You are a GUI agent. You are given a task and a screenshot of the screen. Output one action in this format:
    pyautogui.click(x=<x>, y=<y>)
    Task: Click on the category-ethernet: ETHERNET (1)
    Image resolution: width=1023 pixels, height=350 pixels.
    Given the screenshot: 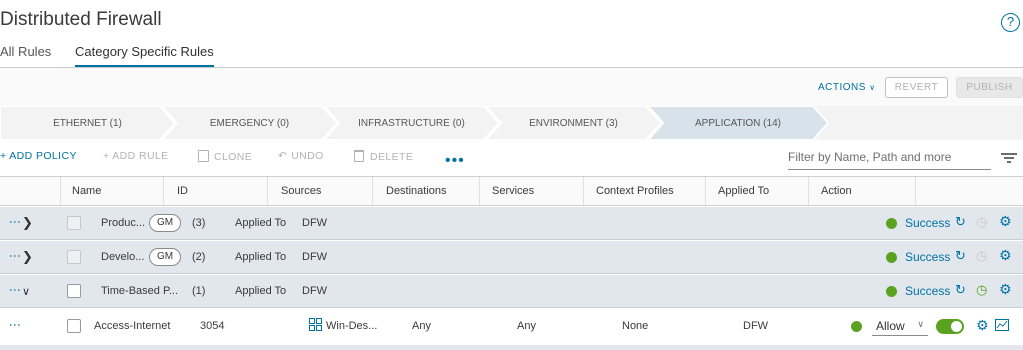 What is the action you would take?
    pyautogui.click(x=87, y=123)
    